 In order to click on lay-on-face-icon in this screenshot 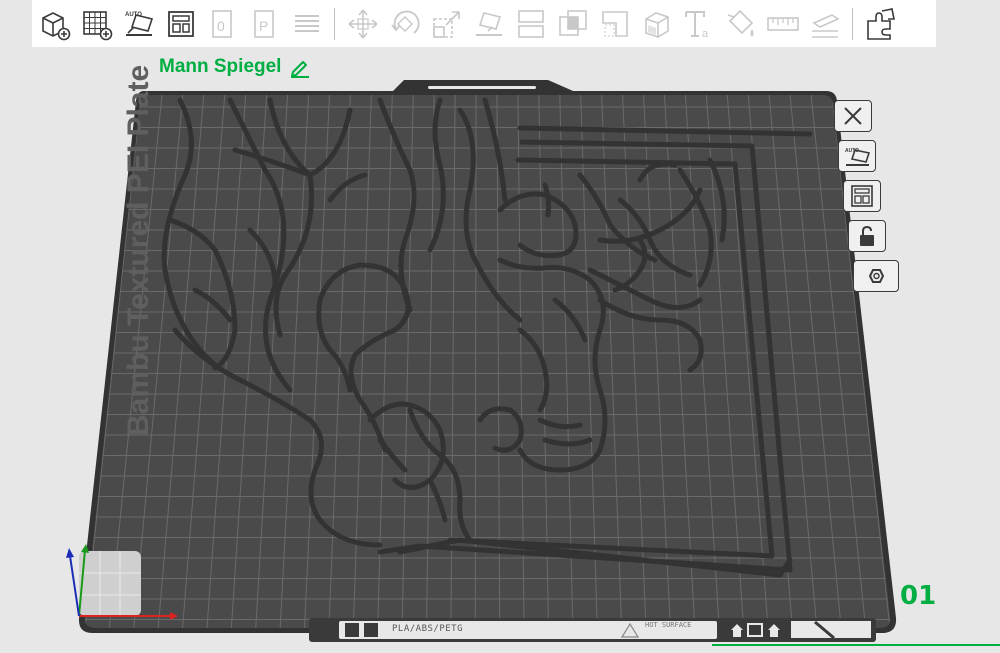, I will do `click(488, 23)`.